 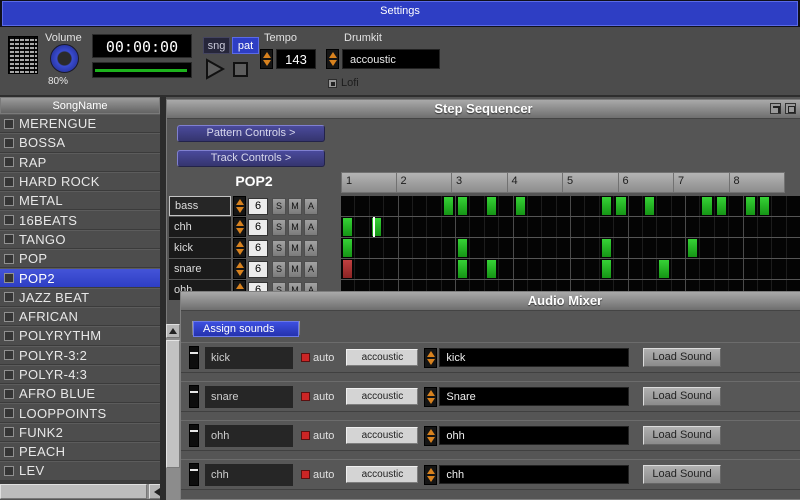 I want to click on sidebar-item-polyr-3-2: POLYR-3:2, so click(x=80, y=355).